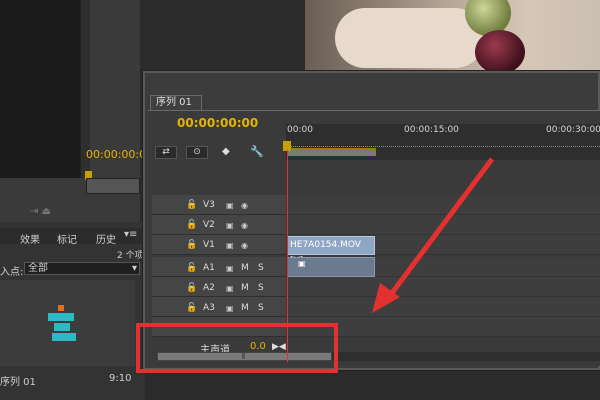  I want to click on sequence-name: 序列 01, so click(18, 380).